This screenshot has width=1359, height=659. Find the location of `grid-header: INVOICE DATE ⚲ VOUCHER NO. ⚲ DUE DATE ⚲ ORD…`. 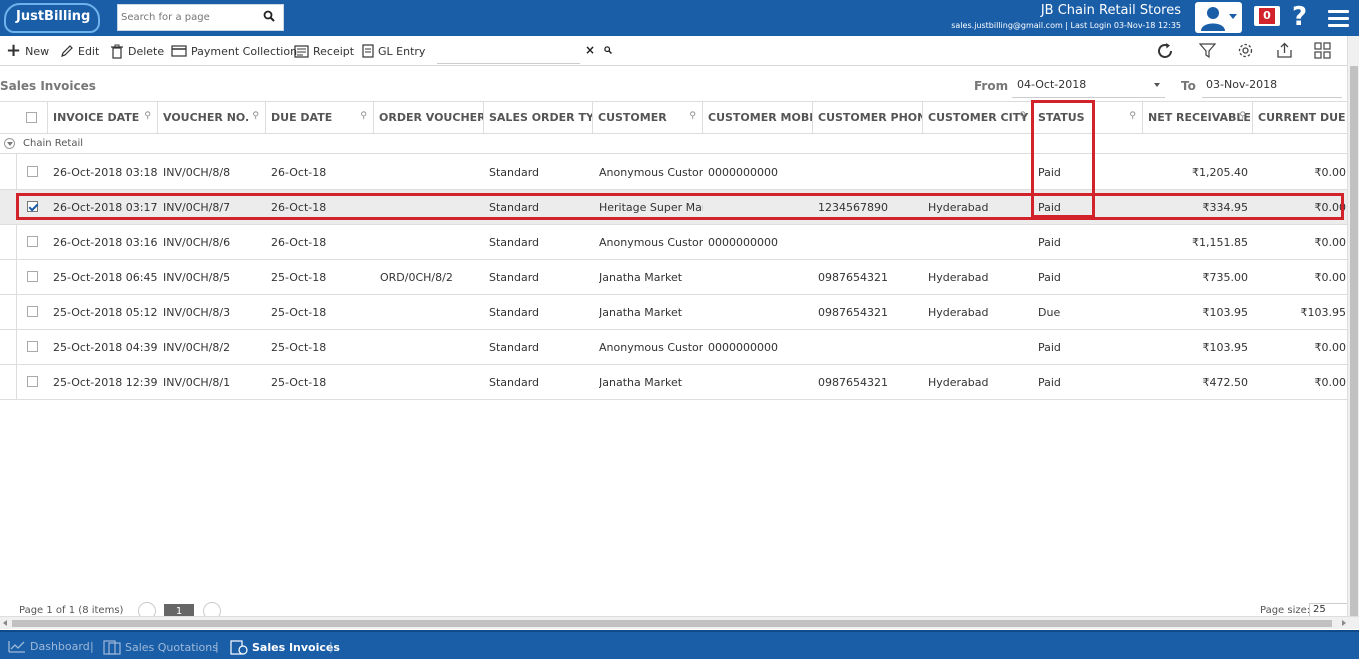

grid-header: INVOICE DATE ⚲ VOUCHER NO. ⚲ DUE DATE ⚲ ORD… is located at coordinates (674, 117).